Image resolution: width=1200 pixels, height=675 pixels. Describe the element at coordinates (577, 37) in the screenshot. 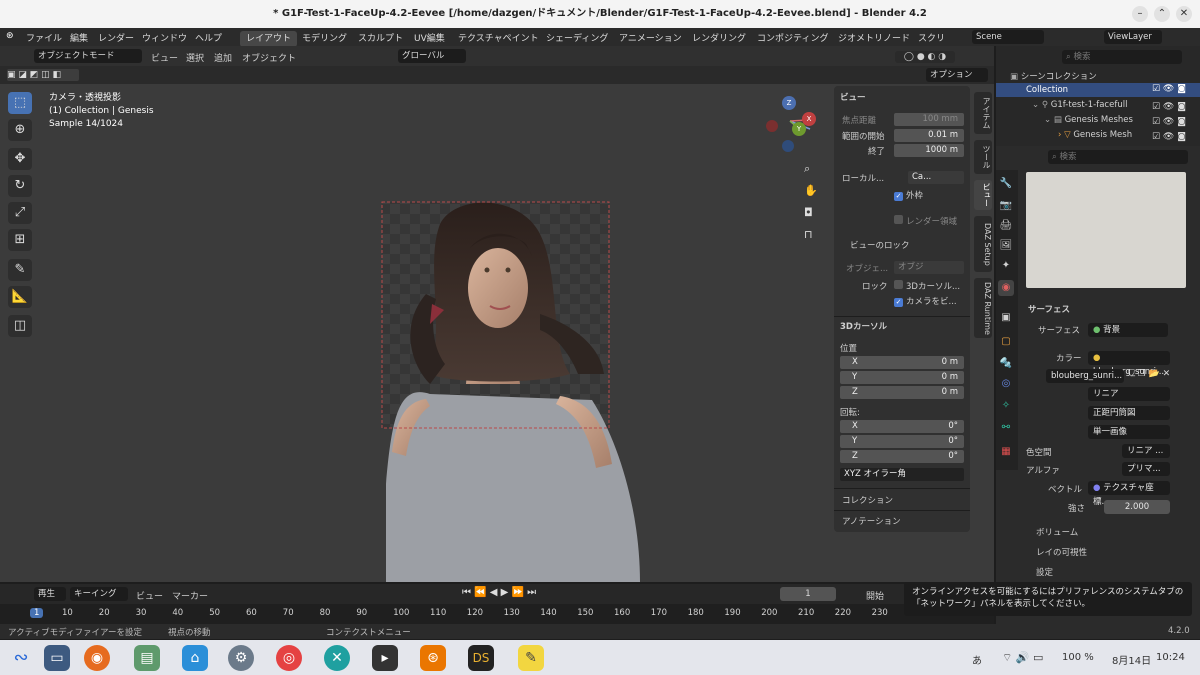

I see `workspace-tab-shading: シェーディング` at that location.